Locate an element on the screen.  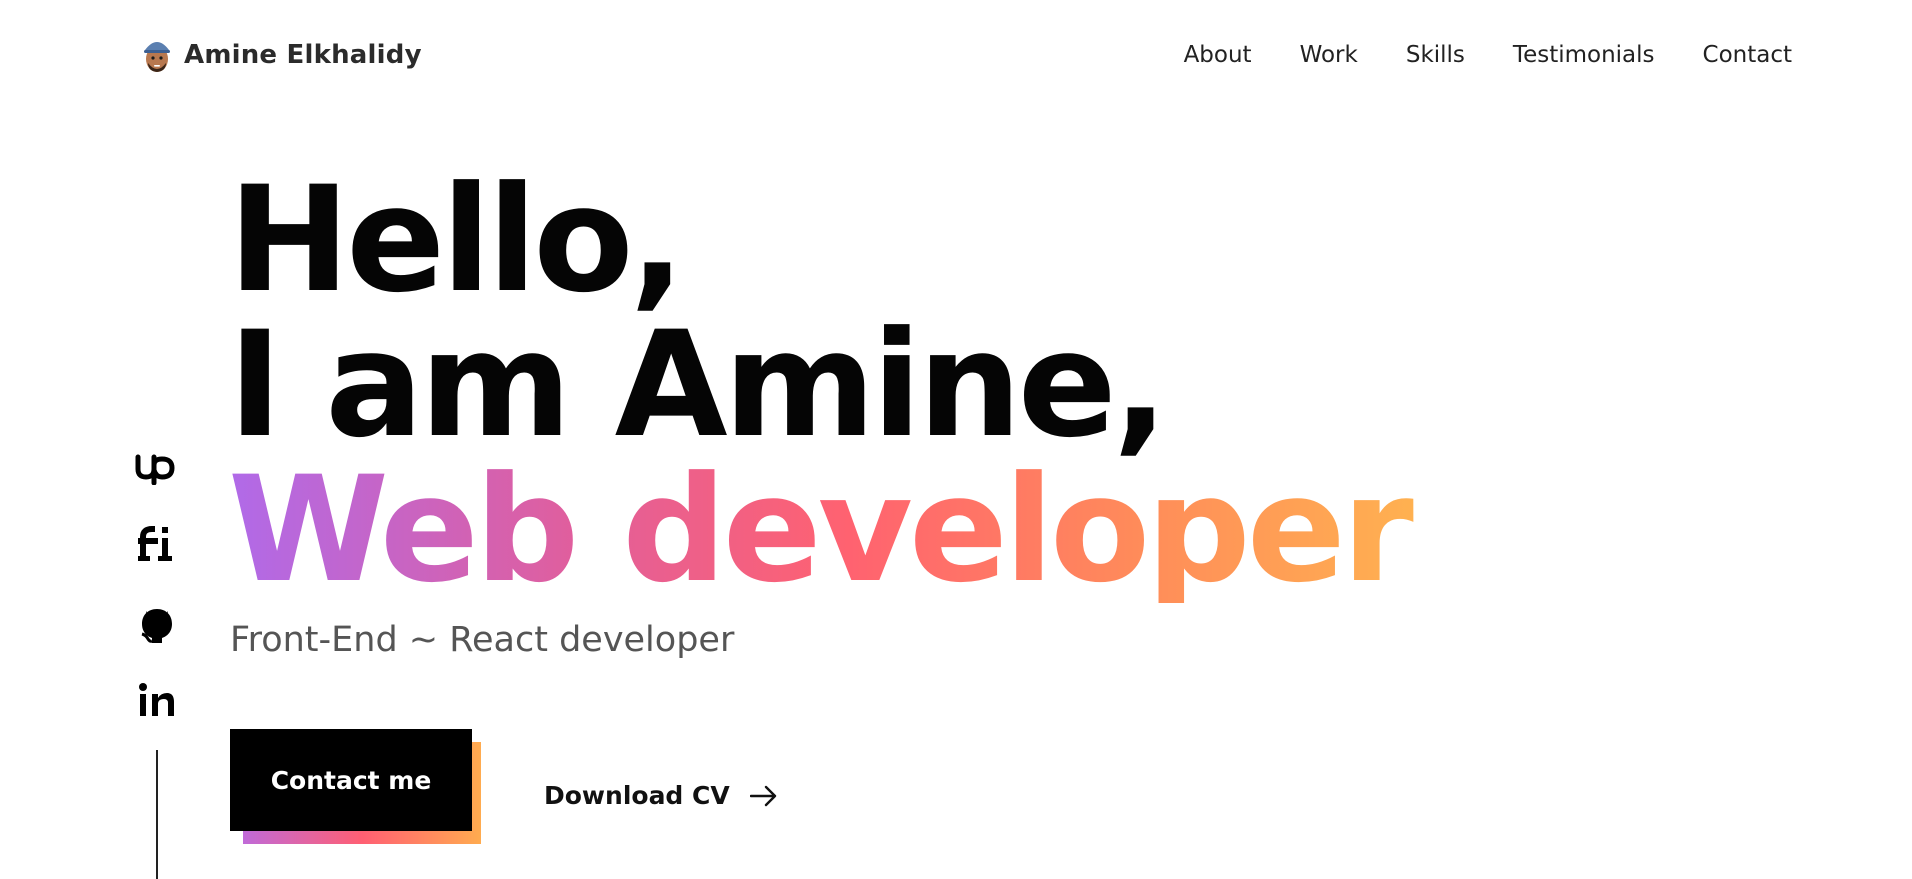
fiverr-icon is located at coordinates (155, 543).